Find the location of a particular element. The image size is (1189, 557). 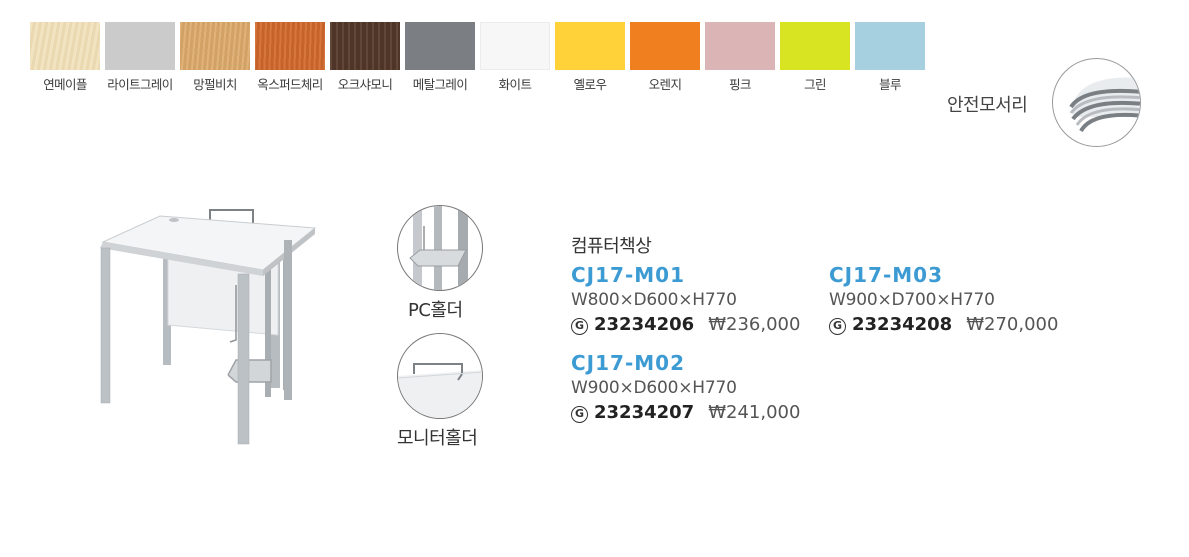

layered-edge-icon is located at coordinates (1104, 105).